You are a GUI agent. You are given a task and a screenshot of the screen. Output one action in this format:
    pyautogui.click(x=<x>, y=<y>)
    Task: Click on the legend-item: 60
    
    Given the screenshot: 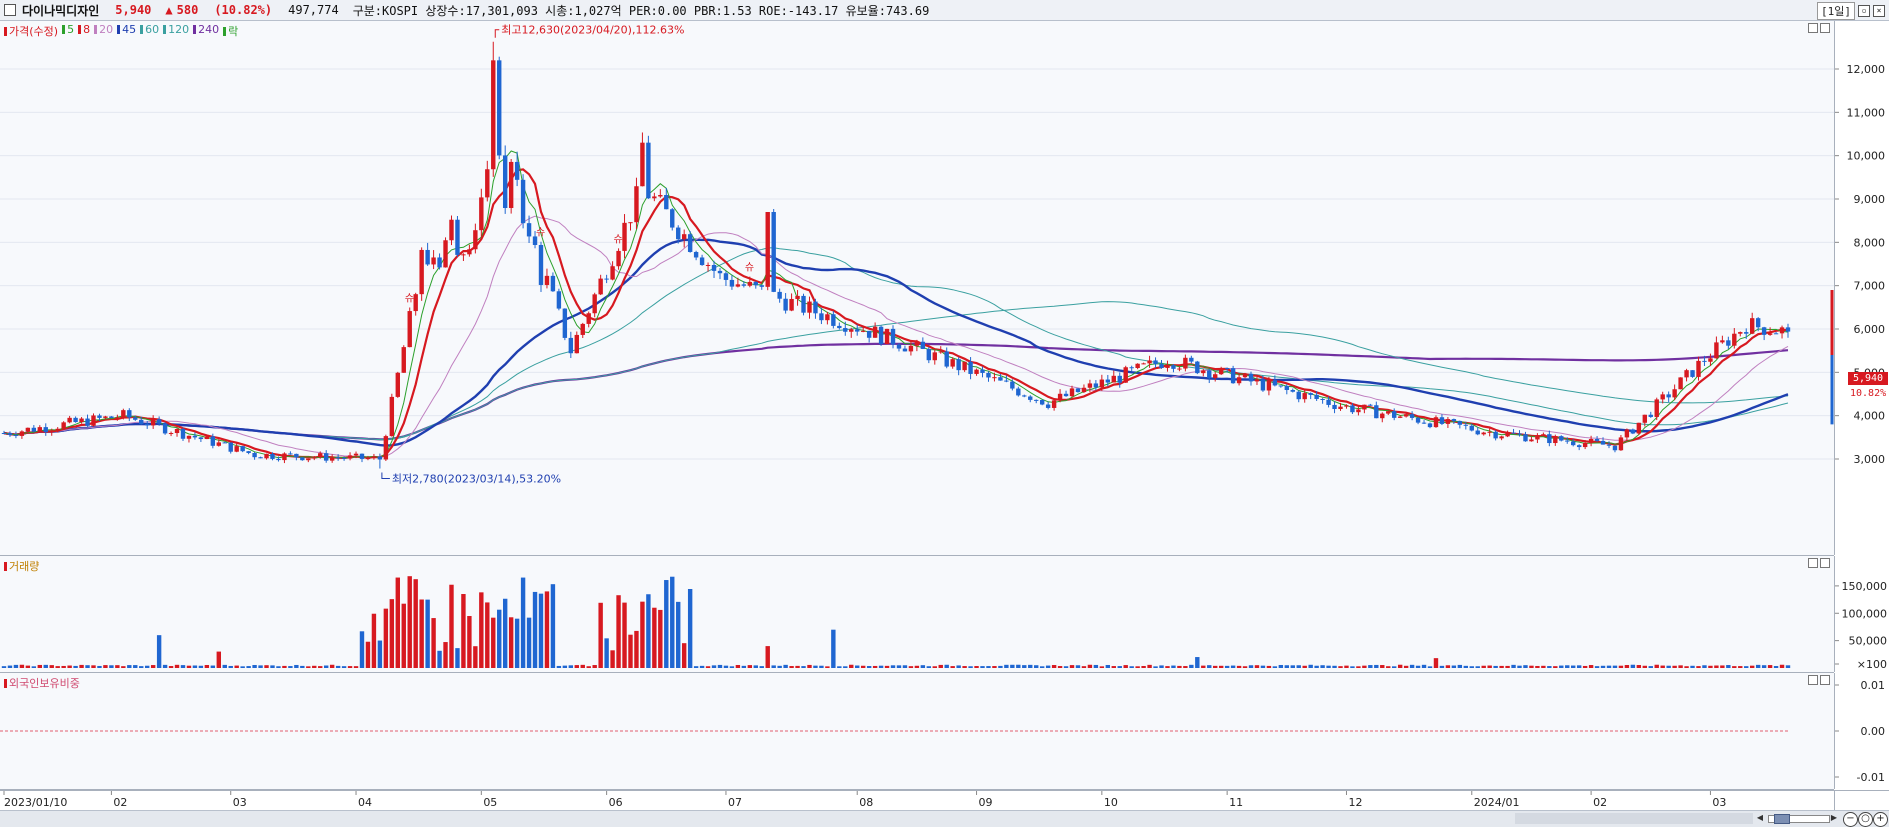 What is the action you would take?
    pyautogui.click(x=149, y=31)
    